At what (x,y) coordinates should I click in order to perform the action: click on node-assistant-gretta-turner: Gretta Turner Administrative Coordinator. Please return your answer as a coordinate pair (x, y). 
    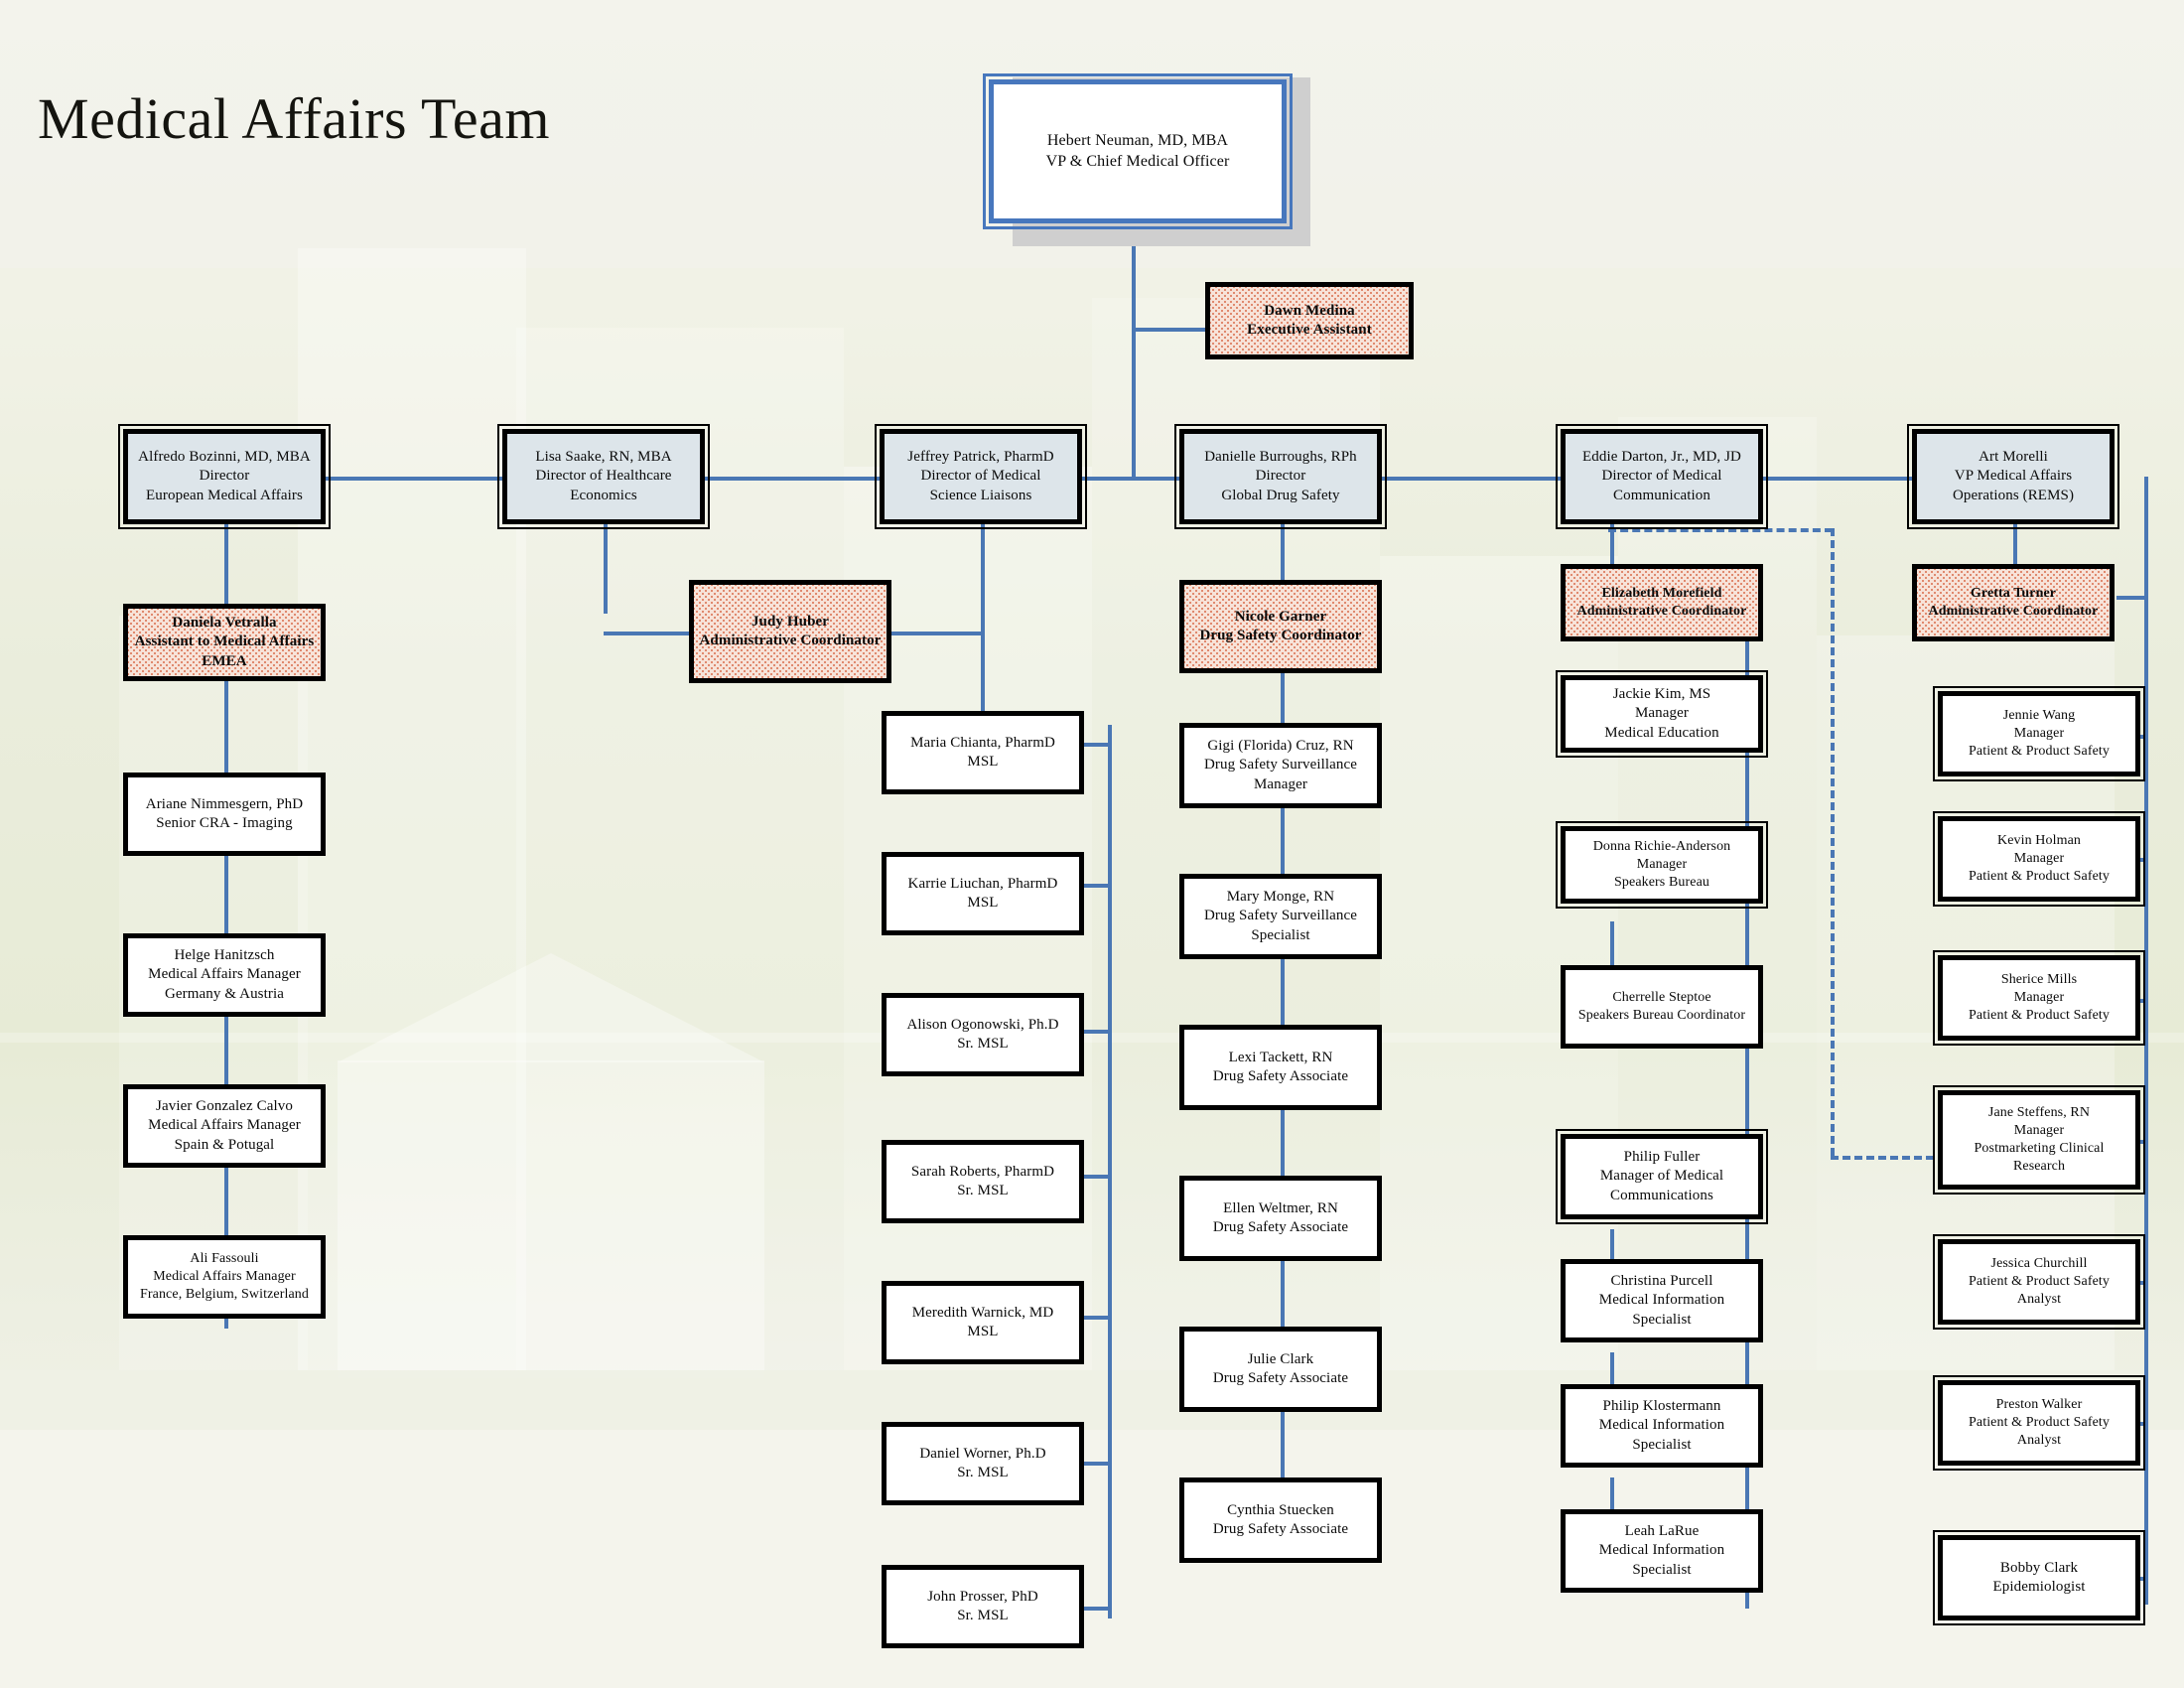
    Looking at the image, I should click on (2013, 602).